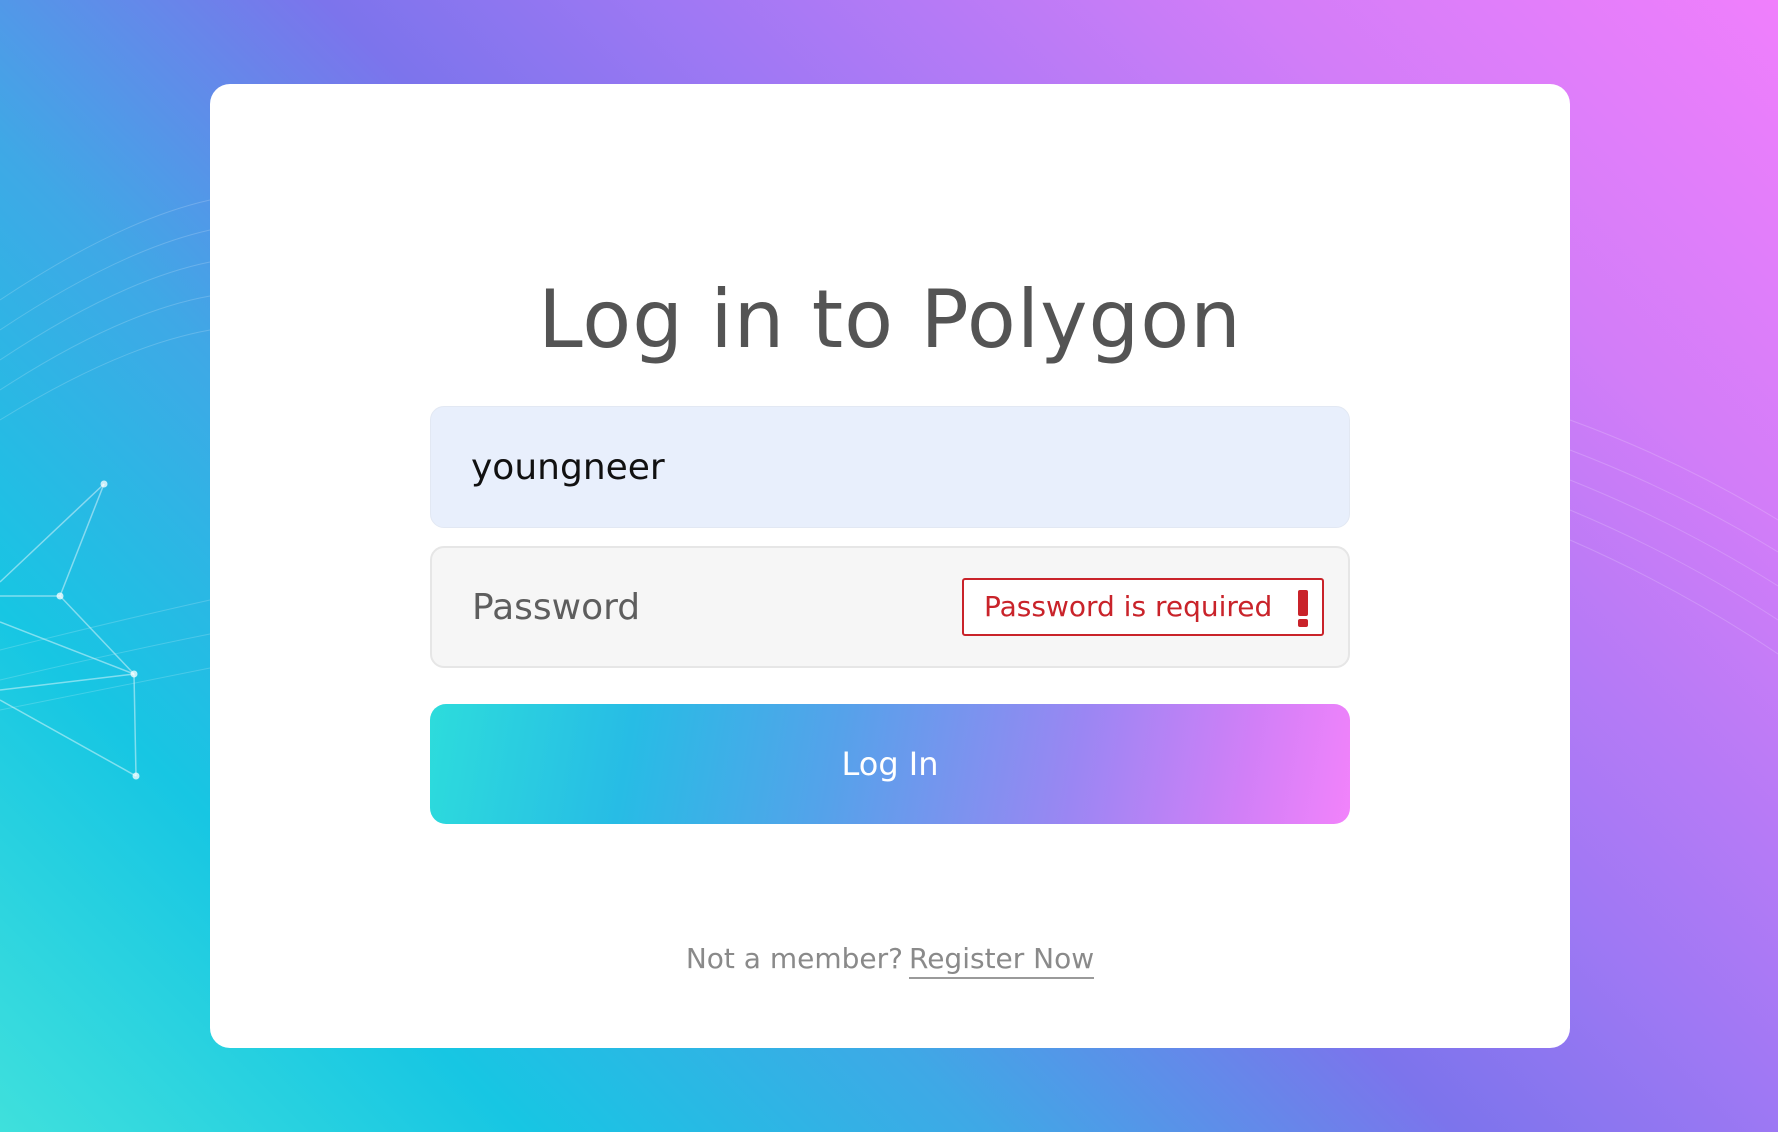  I want to click on password-error-message: Password is required, so click(1128, 606).